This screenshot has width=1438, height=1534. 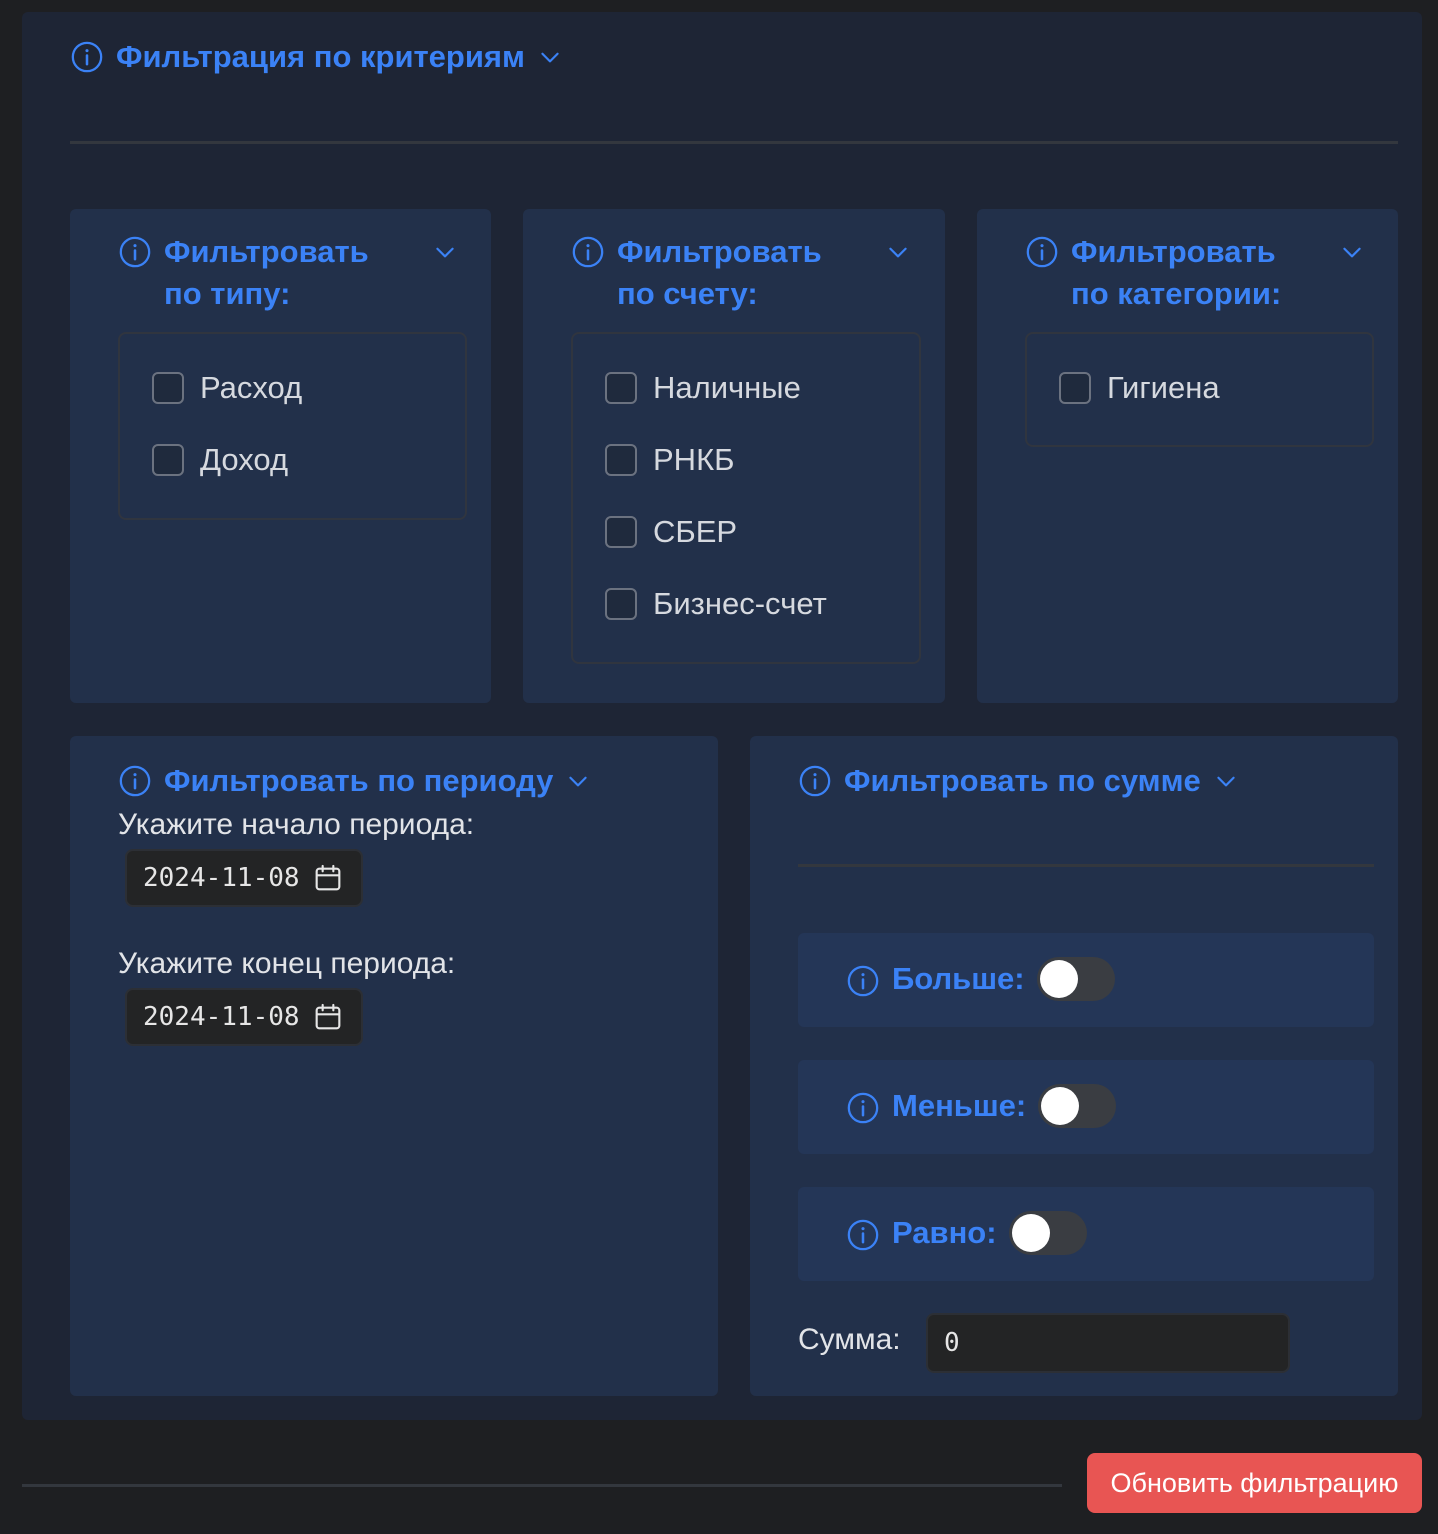 I want to click on account-option-business: Бизнес-счет, so click(x=716, y=604).